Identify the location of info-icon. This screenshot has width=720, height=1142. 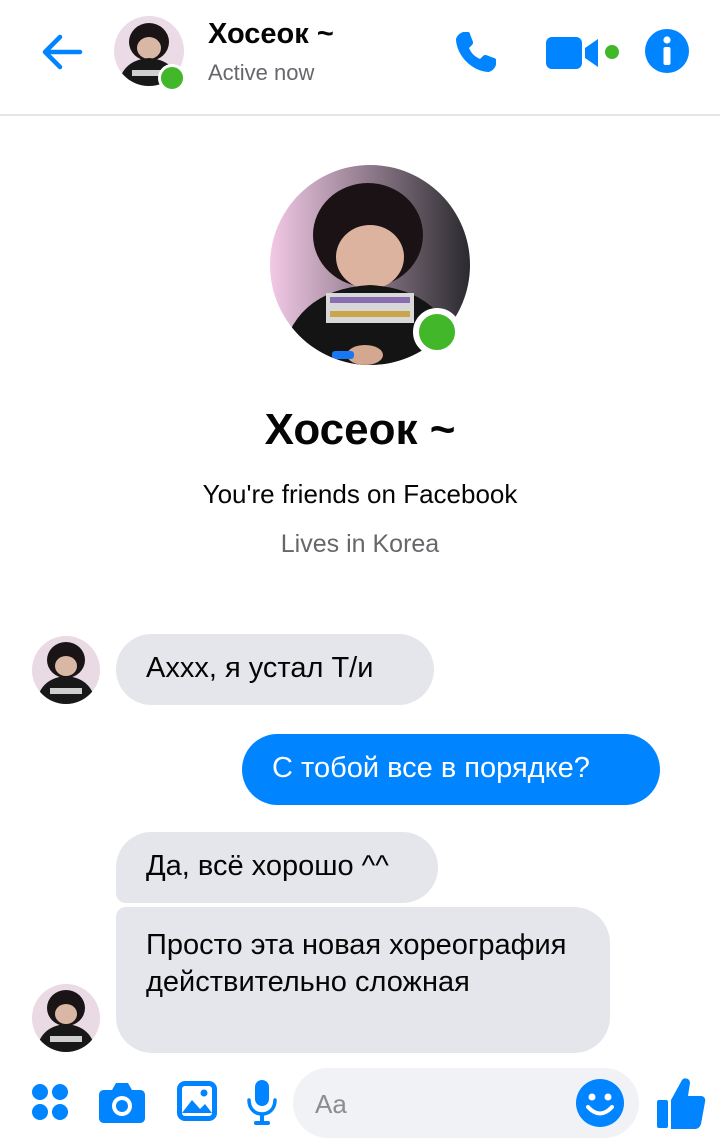
(667, 51).